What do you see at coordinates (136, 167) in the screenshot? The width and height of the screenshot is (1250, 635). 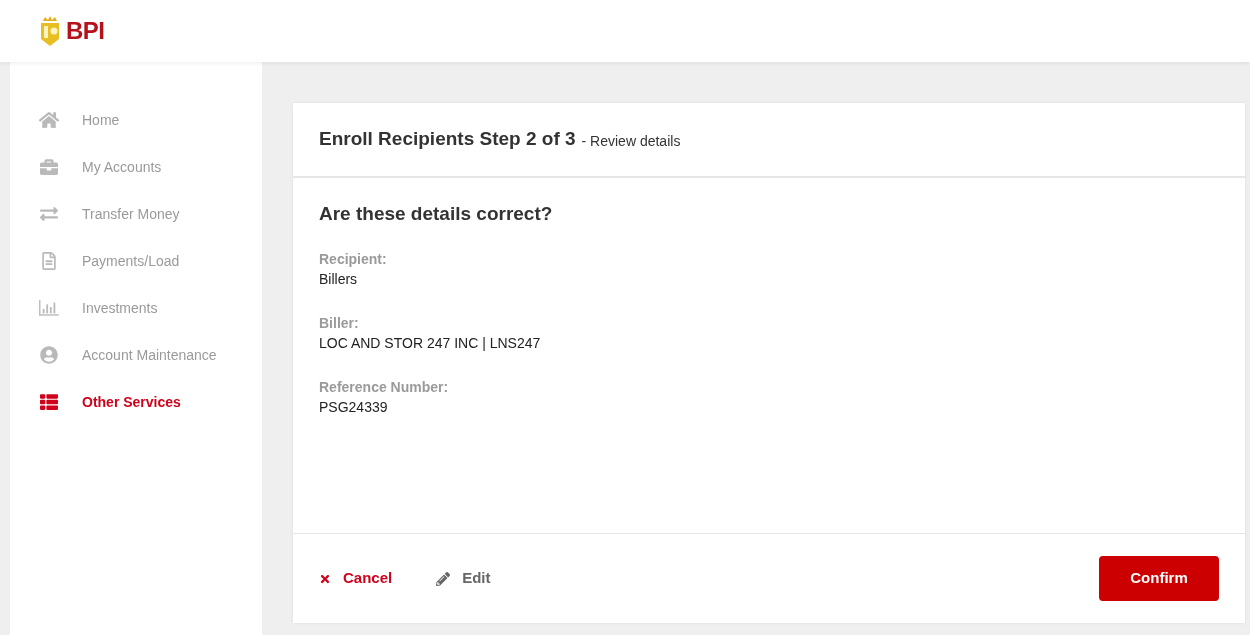 I see `sidebar-item: My Accounts` at bounding box center [136, 167].